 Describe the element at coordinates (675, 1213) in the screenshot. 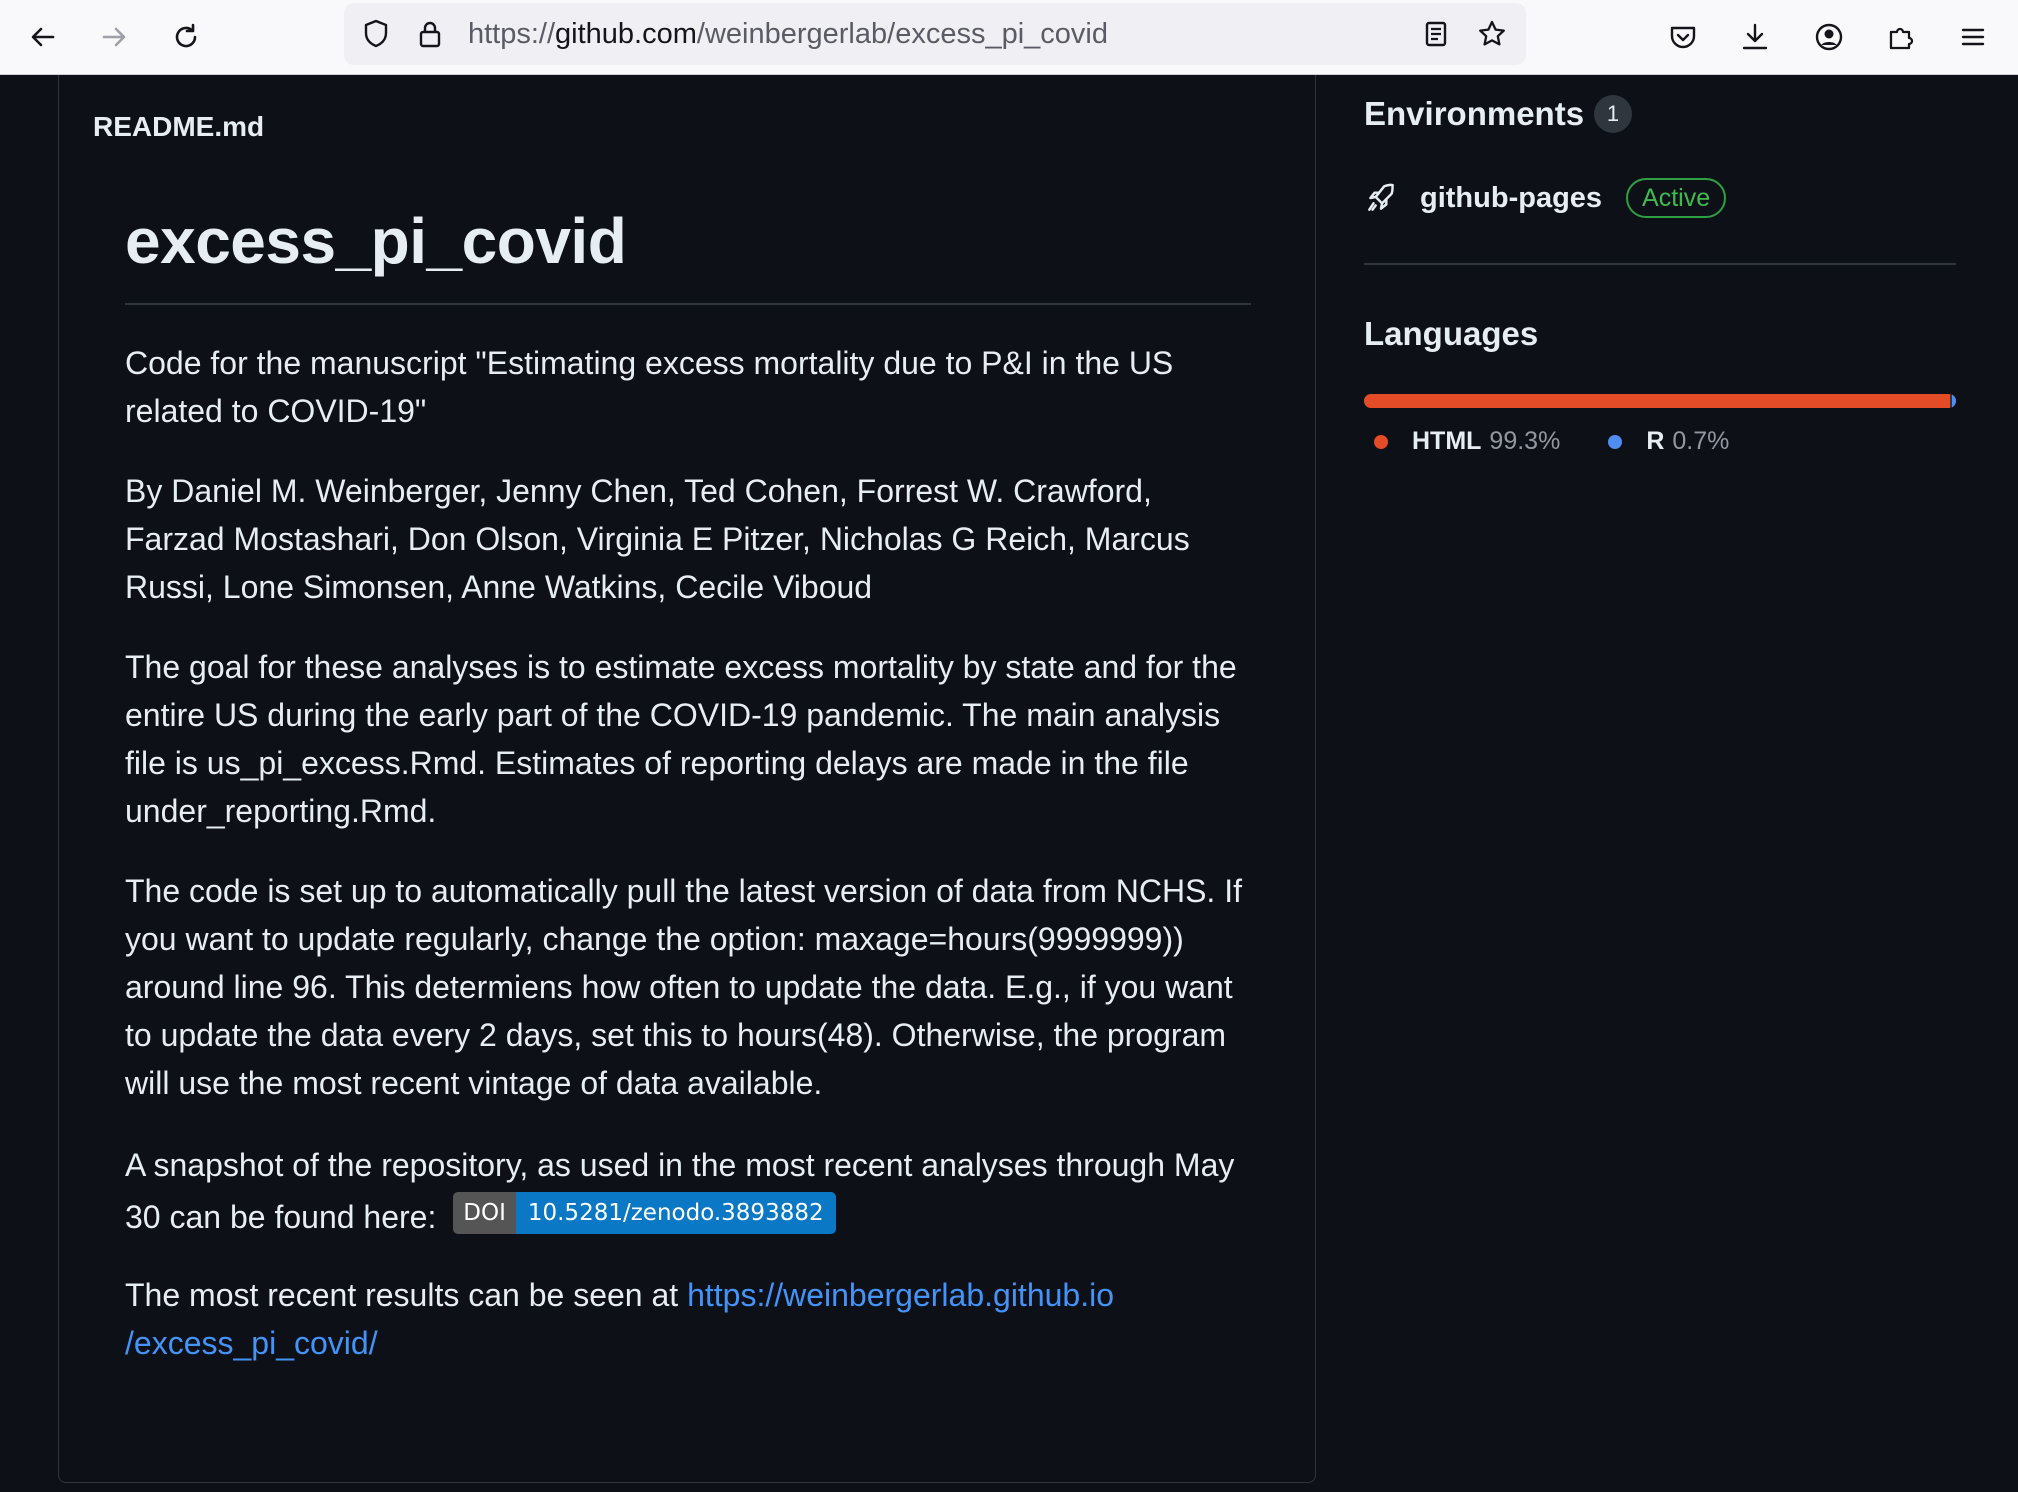

I see `doi-badge-value: 10.5281/zenodo.3893882` at that location.